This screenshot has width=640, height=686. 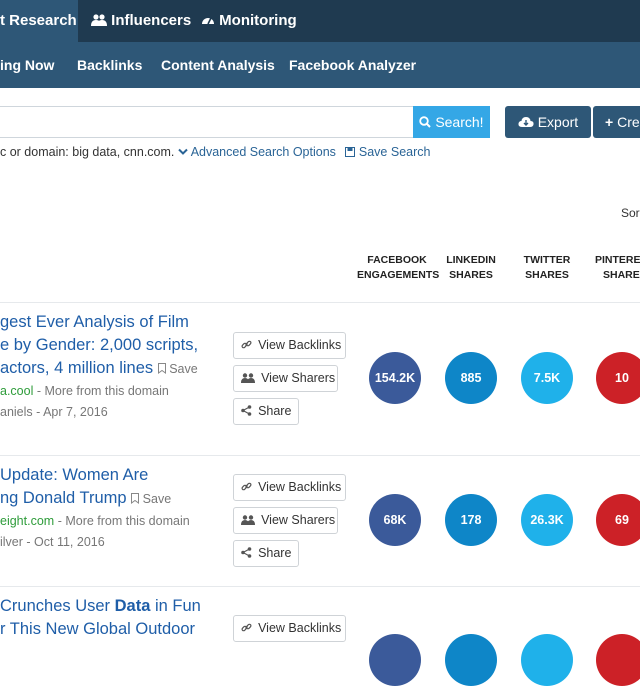 What do you see at coordinates (395, 378) in the screenshot?
I see `facebook-engagements-metric: 154.2K` at bounding box center [395, 378].